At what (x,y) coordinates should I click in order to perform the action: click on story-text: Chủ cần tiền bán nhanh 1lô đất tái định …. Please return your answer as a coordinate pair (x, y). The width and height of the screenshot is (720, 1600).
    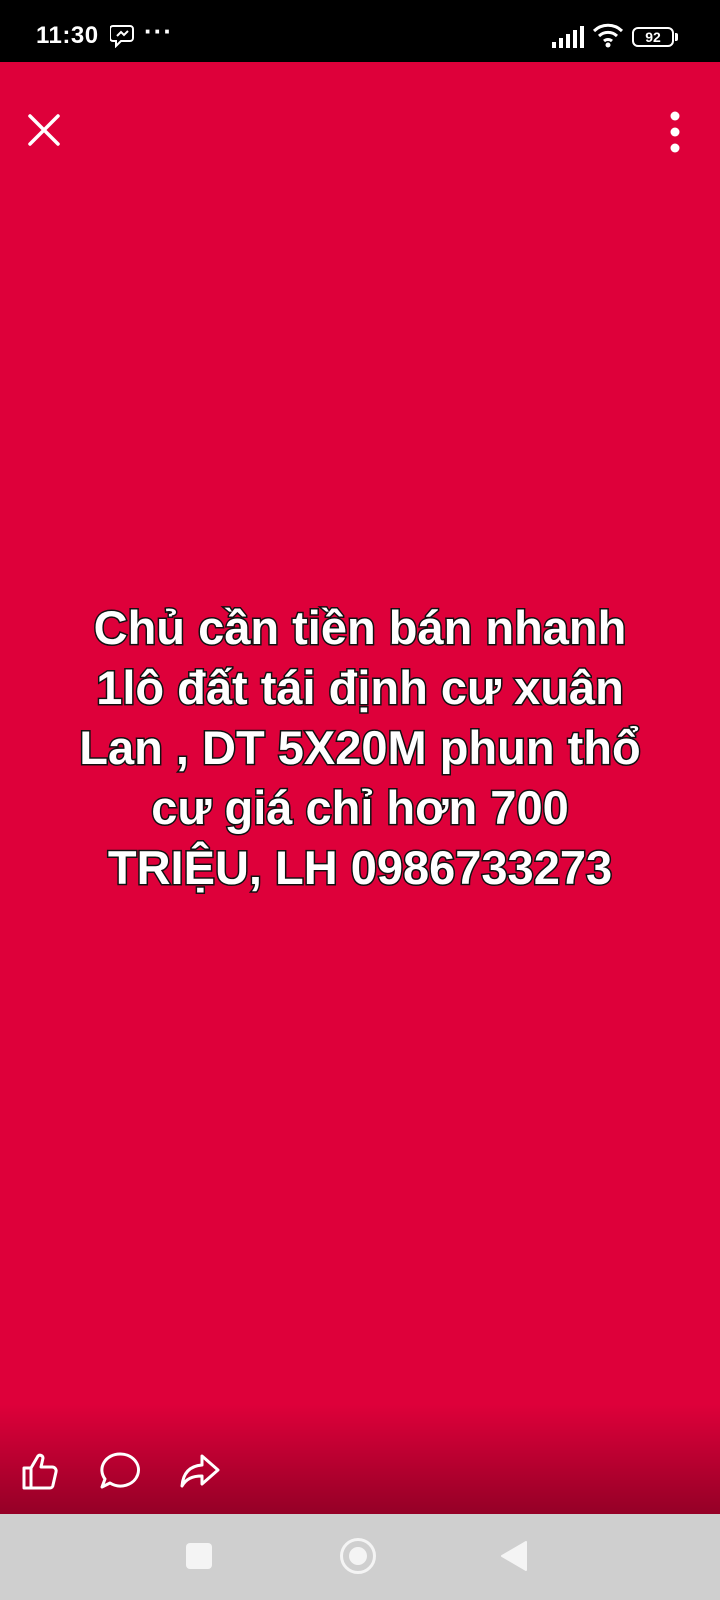
    Looking at the image, I should click on (360, 748).